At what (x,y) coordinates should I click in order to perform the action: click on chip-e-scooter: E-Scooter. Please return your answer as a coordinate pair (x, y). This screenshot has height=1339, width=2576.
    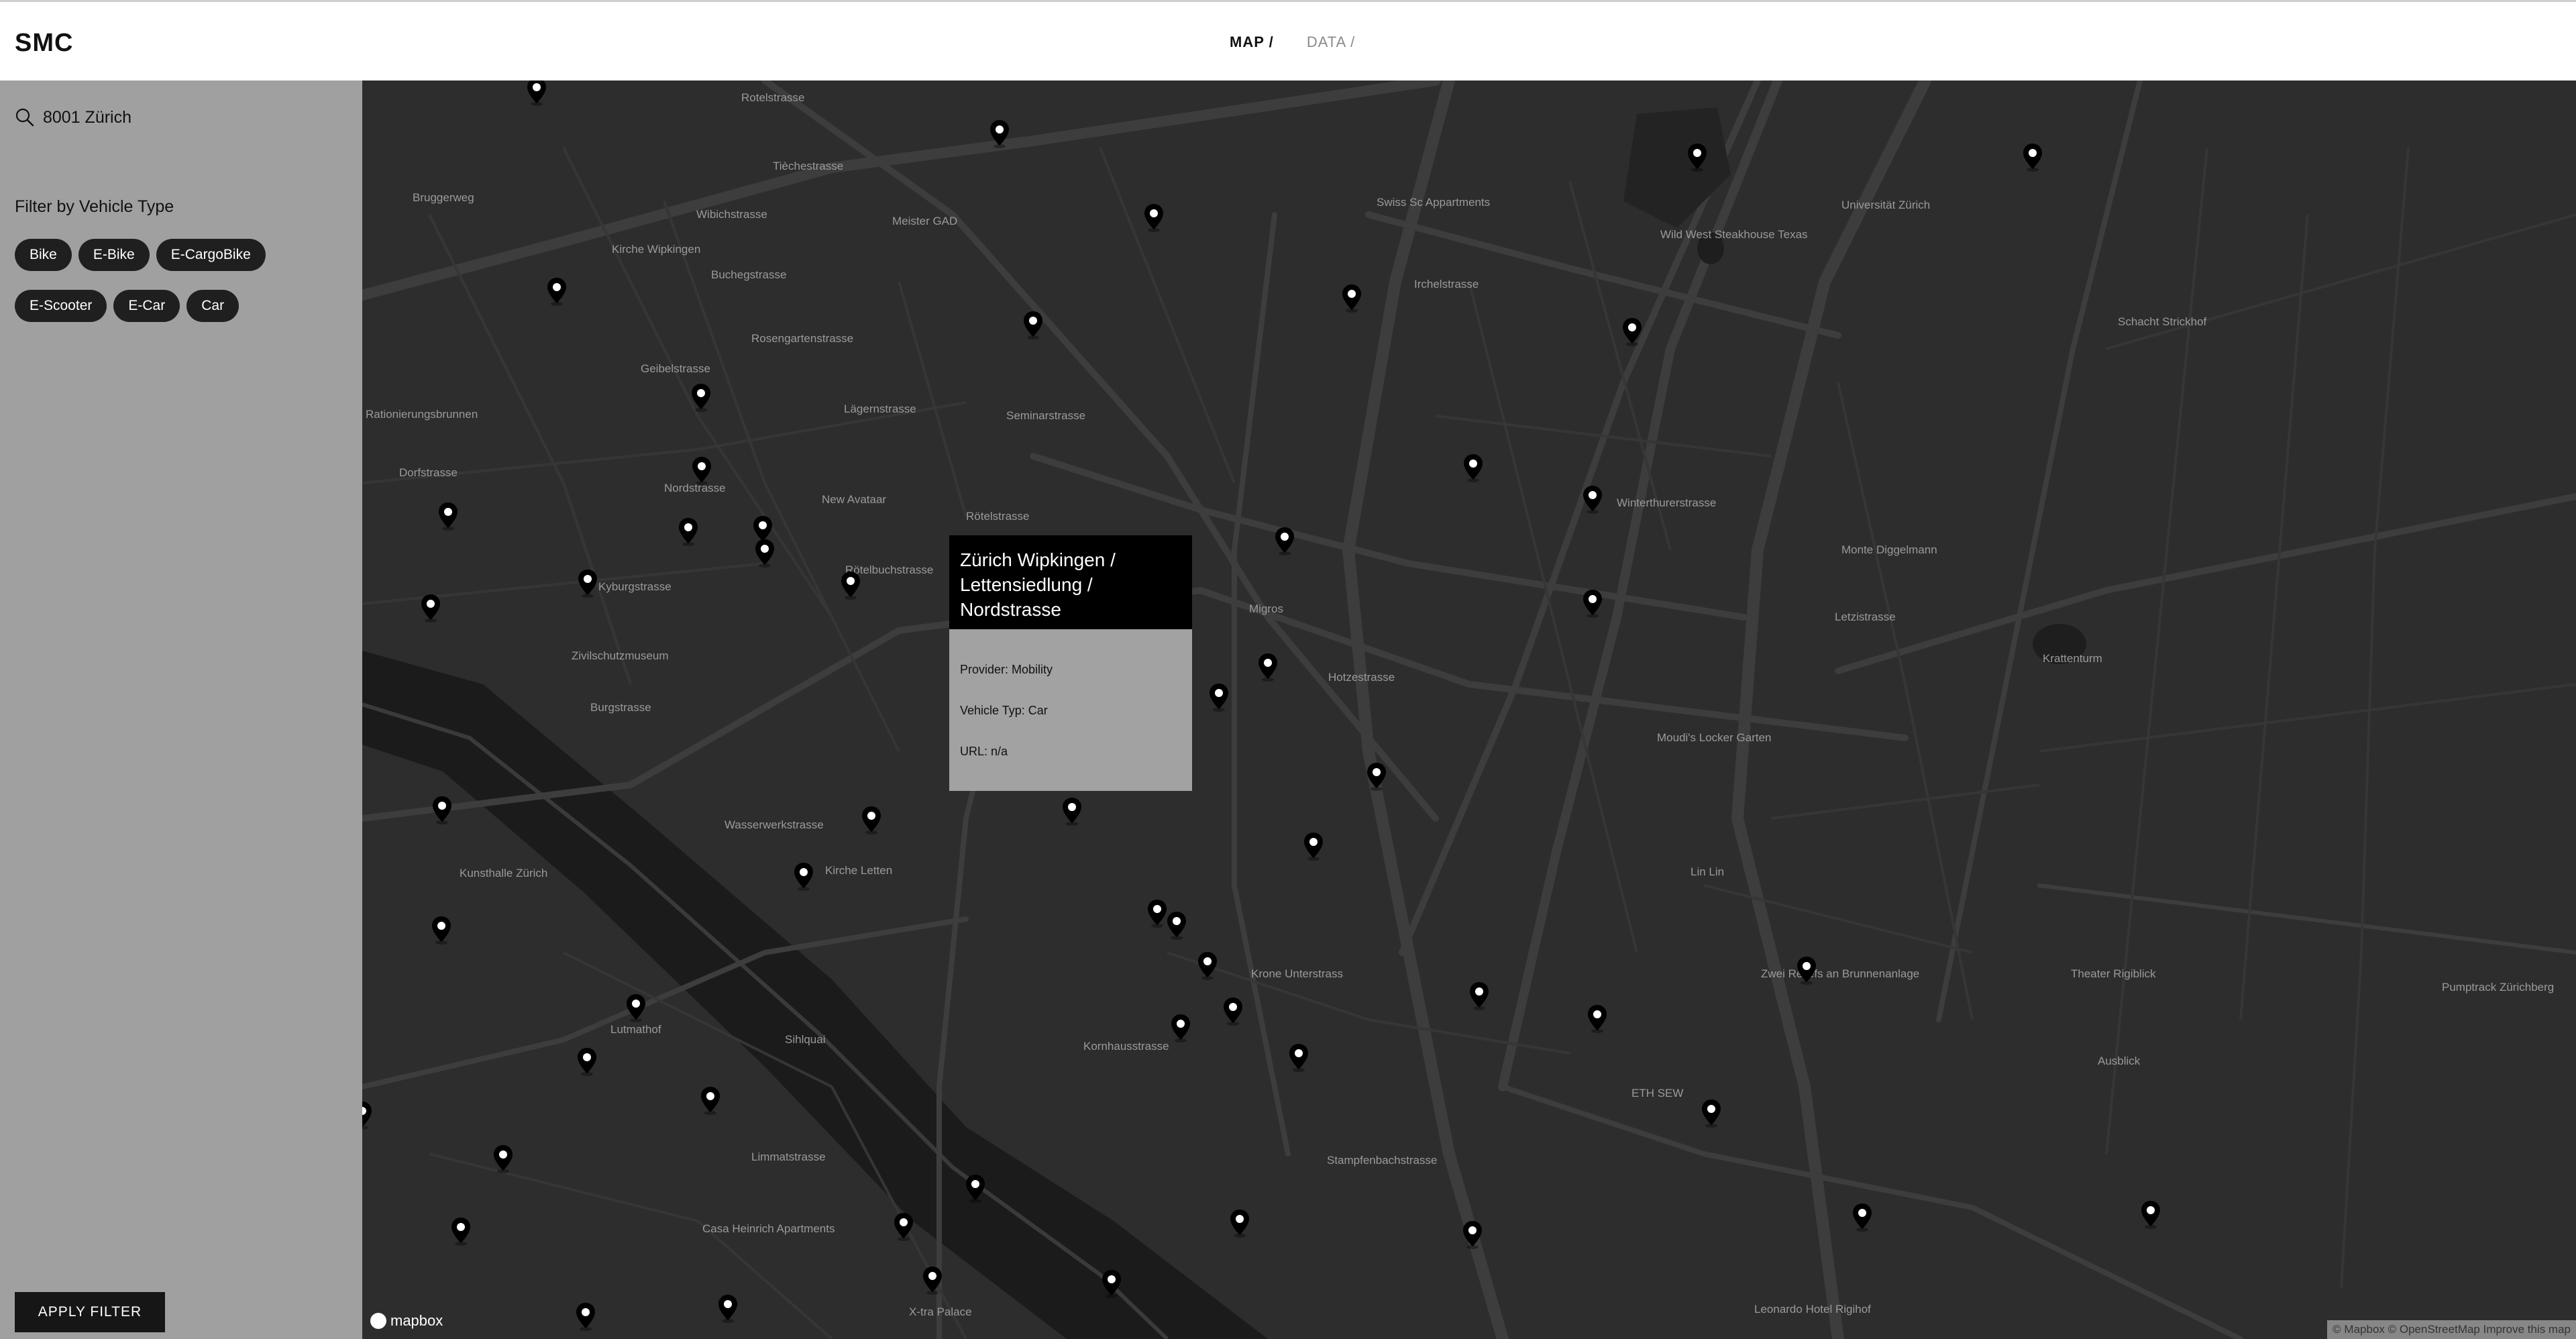
    Looking at the image, I should click on (61, 306).